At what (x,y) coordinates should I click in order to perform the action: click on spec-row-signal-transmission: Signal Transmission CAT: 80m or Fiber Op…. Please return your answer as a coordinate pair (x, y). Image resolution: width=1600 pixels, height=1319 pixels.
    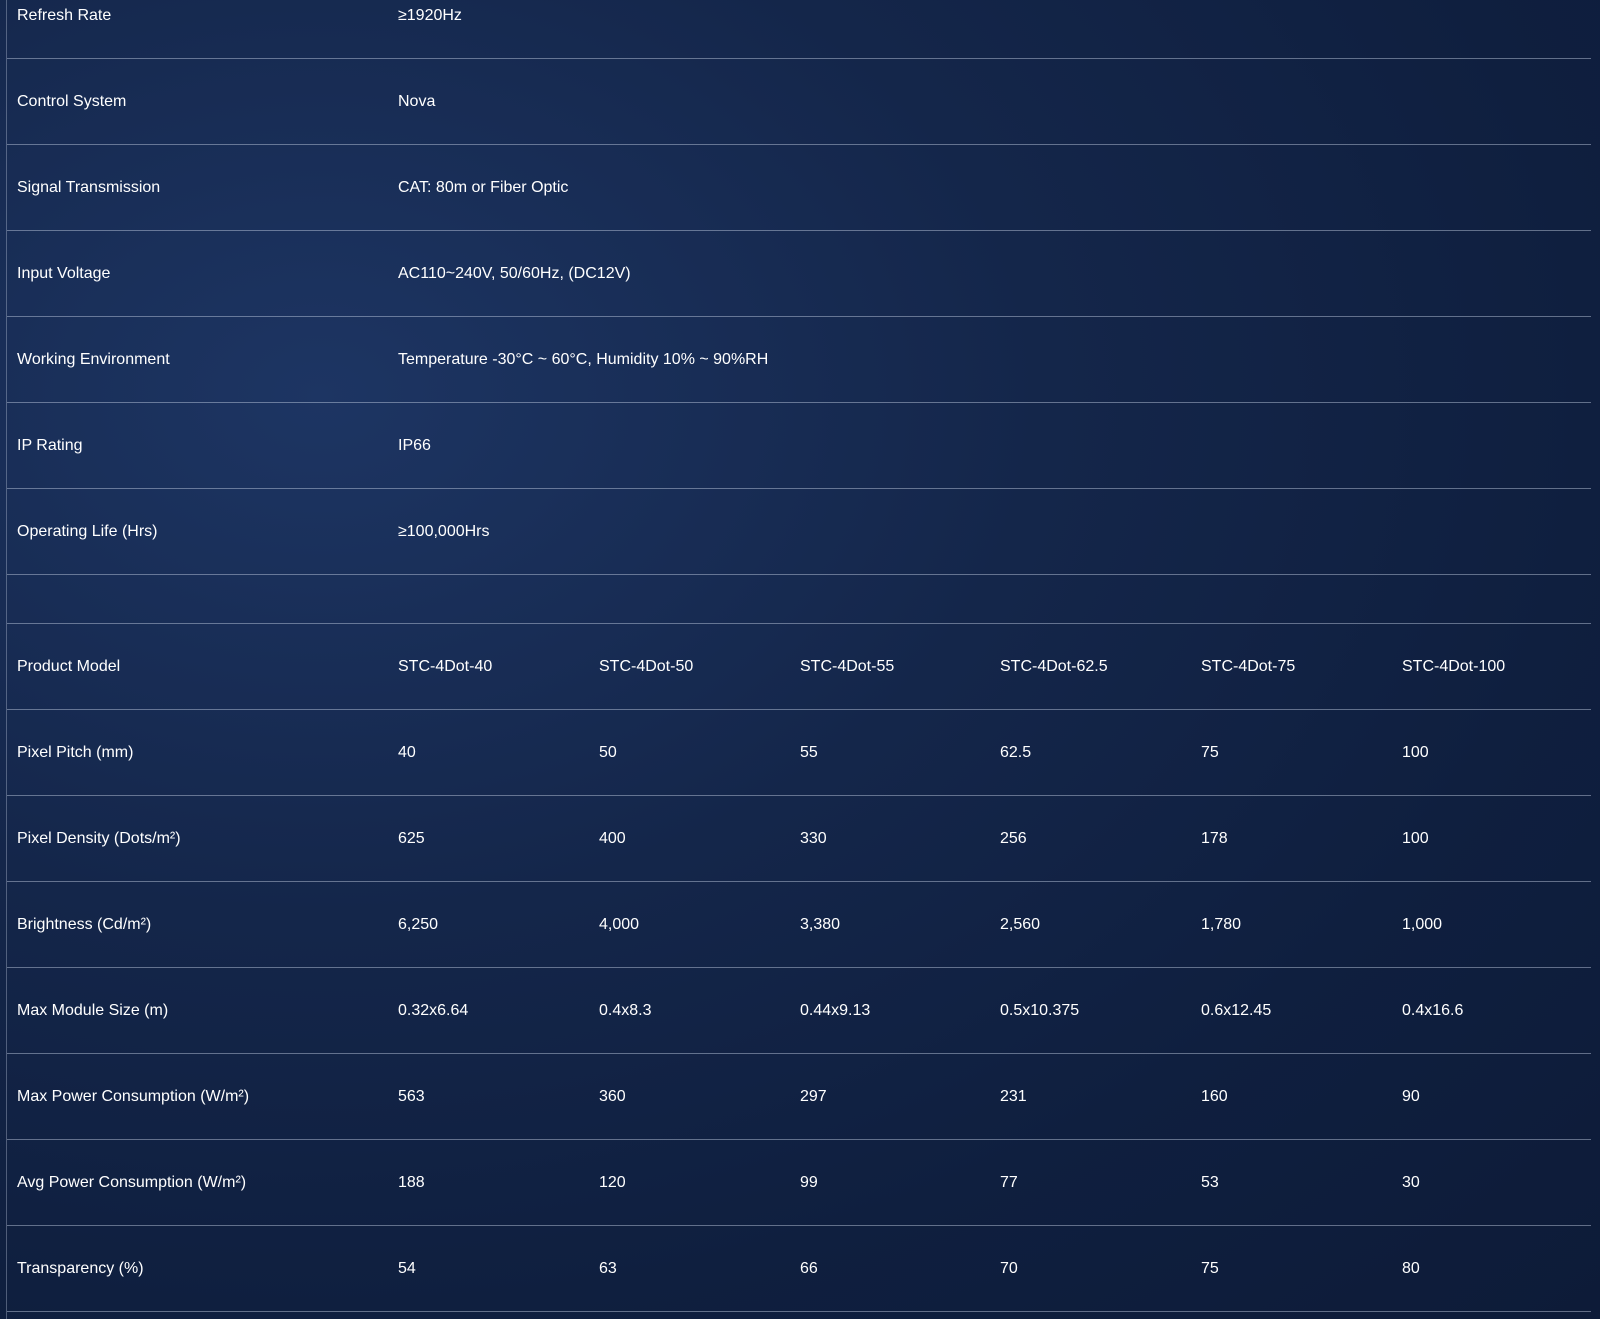
    Looking at the image, I should click on (799, 188).